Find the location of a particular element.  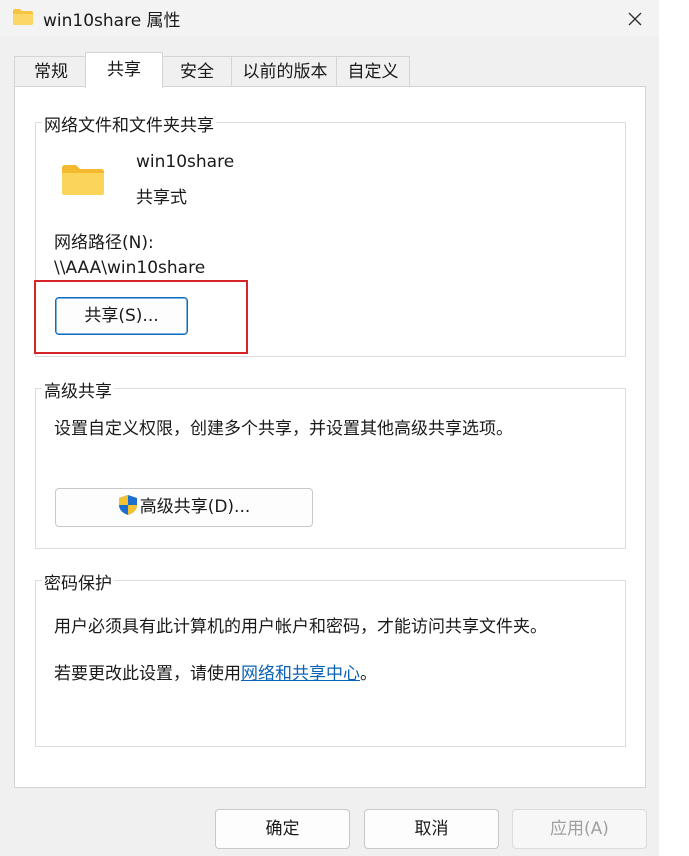

change-setting-period: 。 is located at coordinates (368, 674).